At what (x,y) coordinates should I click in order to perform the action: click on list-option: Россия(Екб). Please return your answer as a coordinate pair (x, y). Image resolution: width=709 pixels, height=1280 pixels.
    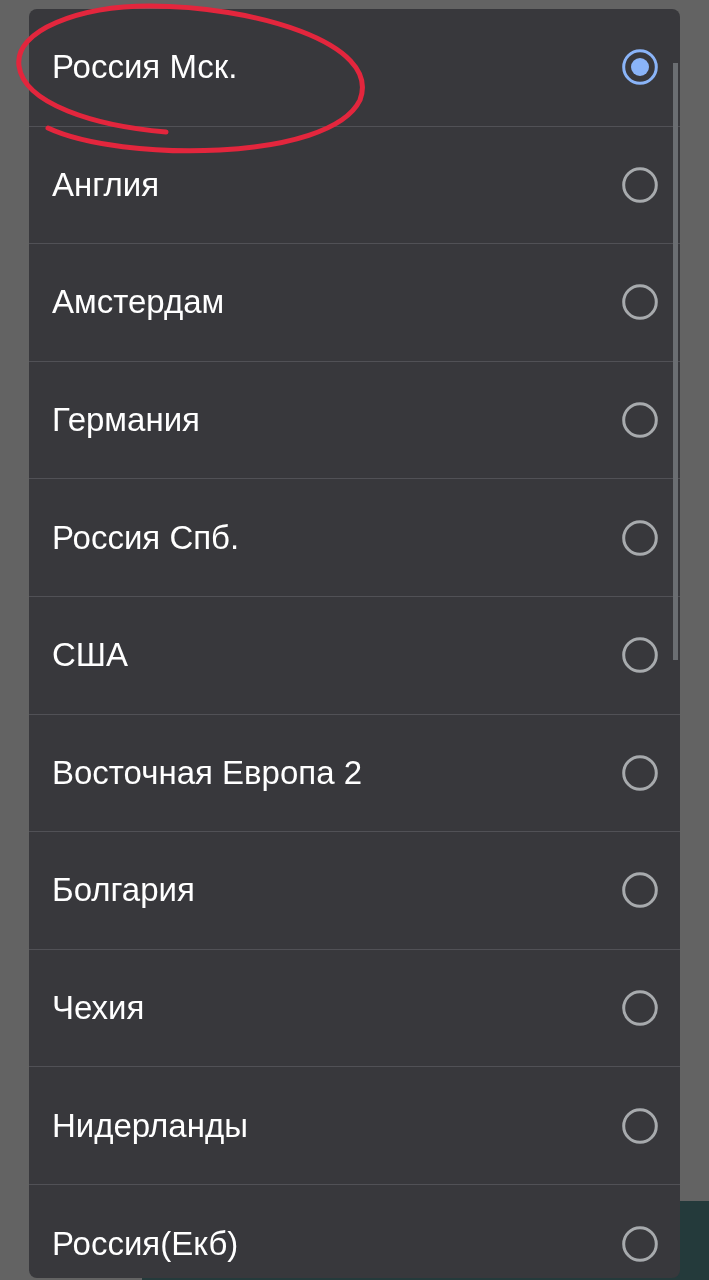
    Looking at the image, I should click on (354, 1231).